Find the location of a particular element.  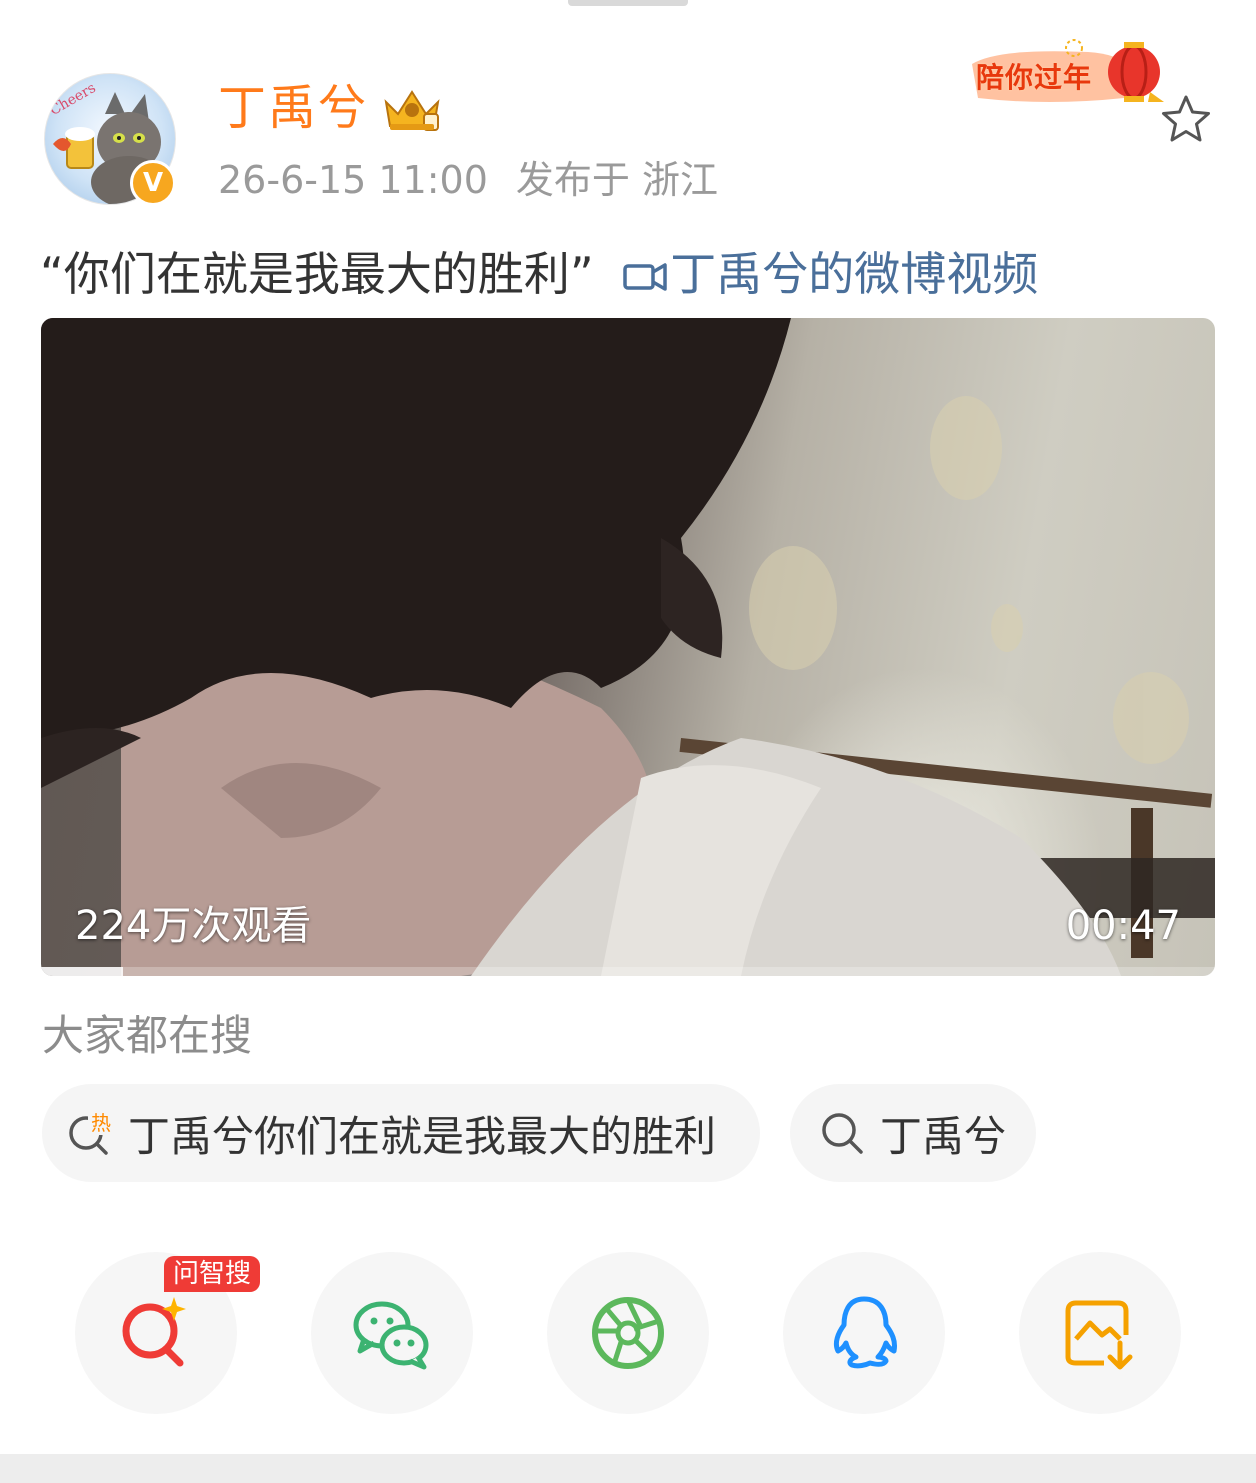

share-wechat-button is located at coordinates (392, 1333).